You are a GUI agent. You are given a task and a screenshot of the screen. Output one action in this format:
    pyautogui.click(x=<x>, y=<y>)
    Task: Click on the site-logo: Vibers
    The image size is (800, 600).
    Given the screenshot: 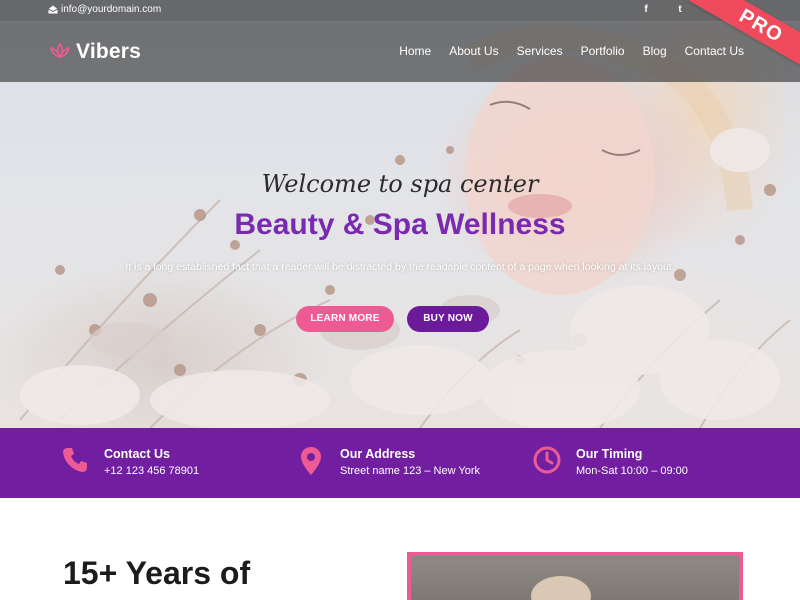 What is the action you would take?
    pyautogui.click(x=94, y=52)
    